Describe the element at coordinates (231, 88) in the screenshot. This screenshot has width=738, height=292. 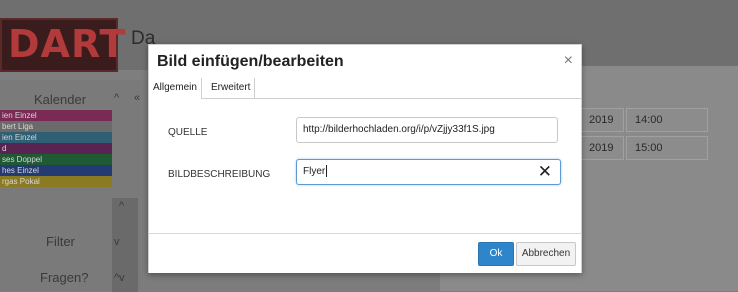
I see `tab-erweitert: Erweitert` at that location.